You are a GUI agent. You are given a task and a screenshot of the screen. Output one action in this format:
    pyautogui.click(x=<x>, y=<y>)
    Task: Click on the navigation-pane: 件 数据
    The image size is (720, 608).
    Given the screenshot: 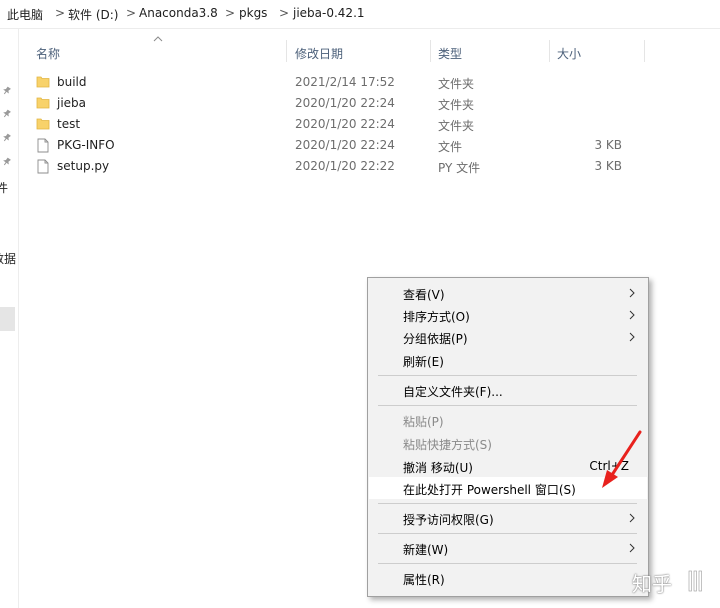 What is the action you would take?
    pyautogui.click(x=9, y=318)
    